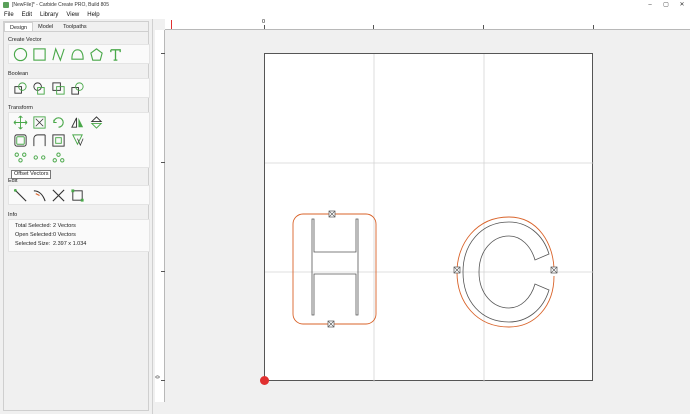 The height and width of the screenshot is (414, 690). I want to click on polygon-tool-icon, so click(96, 54).